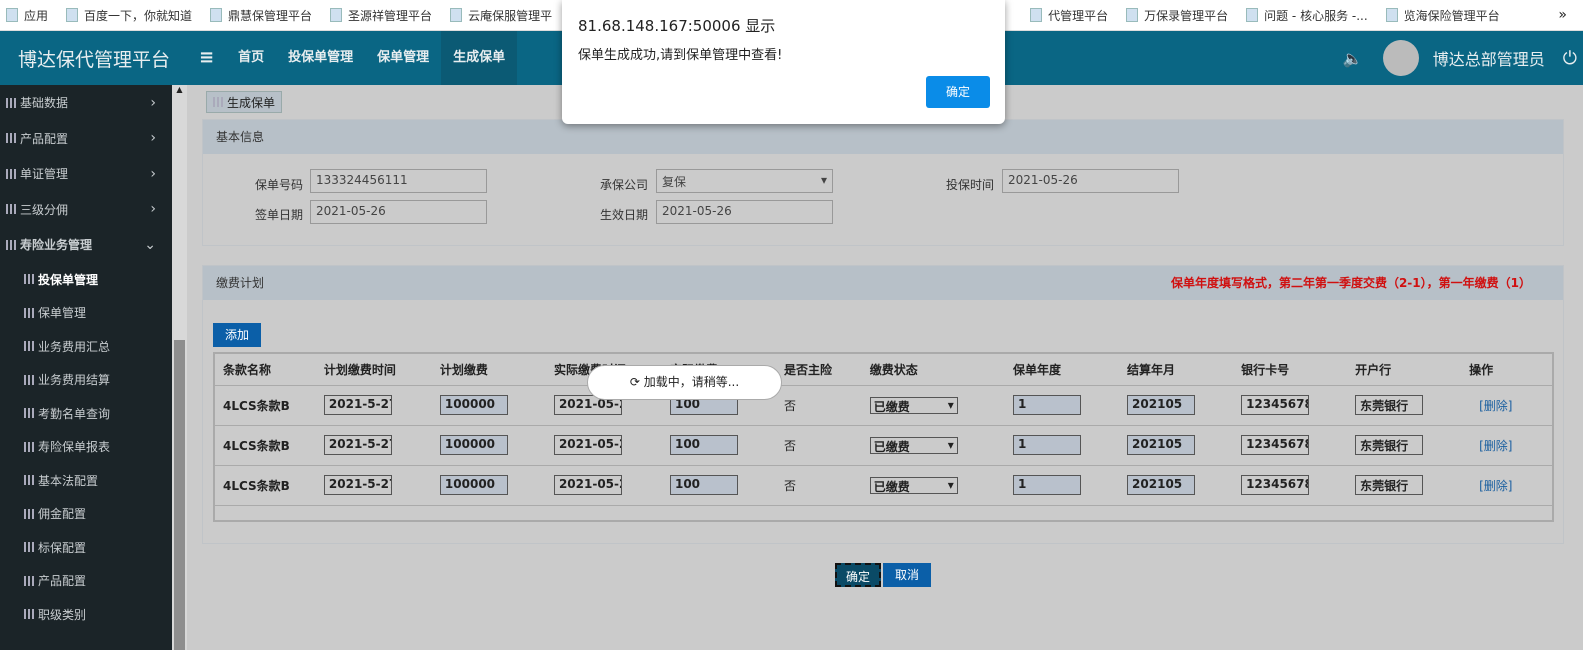  Describe the element at coordinates (86, 139) in the screenshot. I see `sidebar-group: 产品配置 ›` at that location.